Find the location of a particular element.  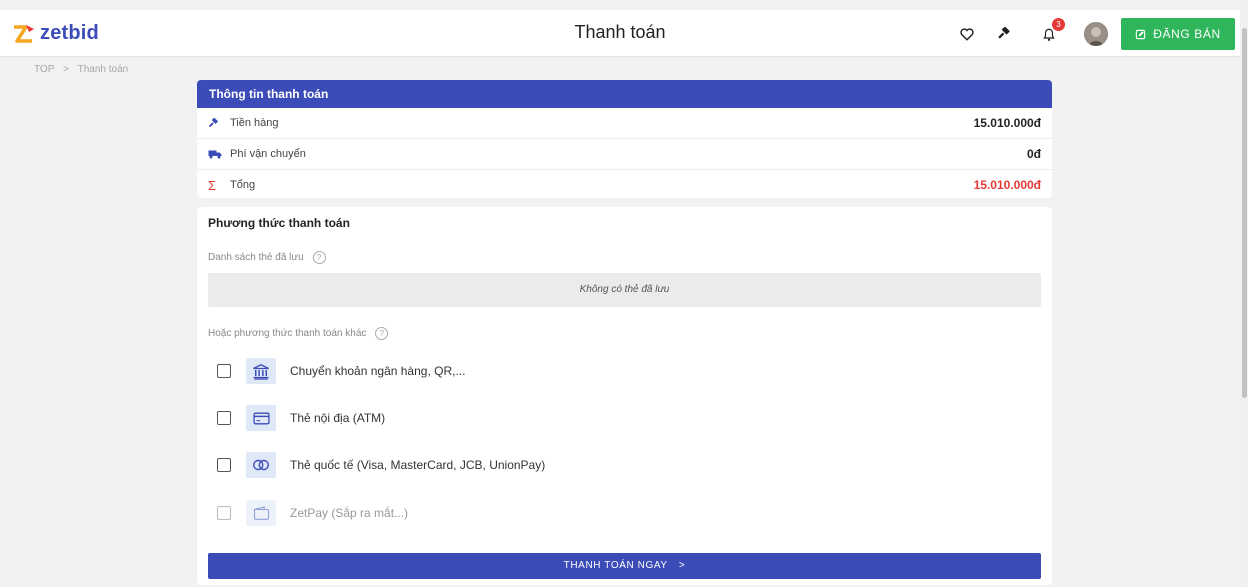

breadcrumb-root: TOP is located at coordinates (44, 69).